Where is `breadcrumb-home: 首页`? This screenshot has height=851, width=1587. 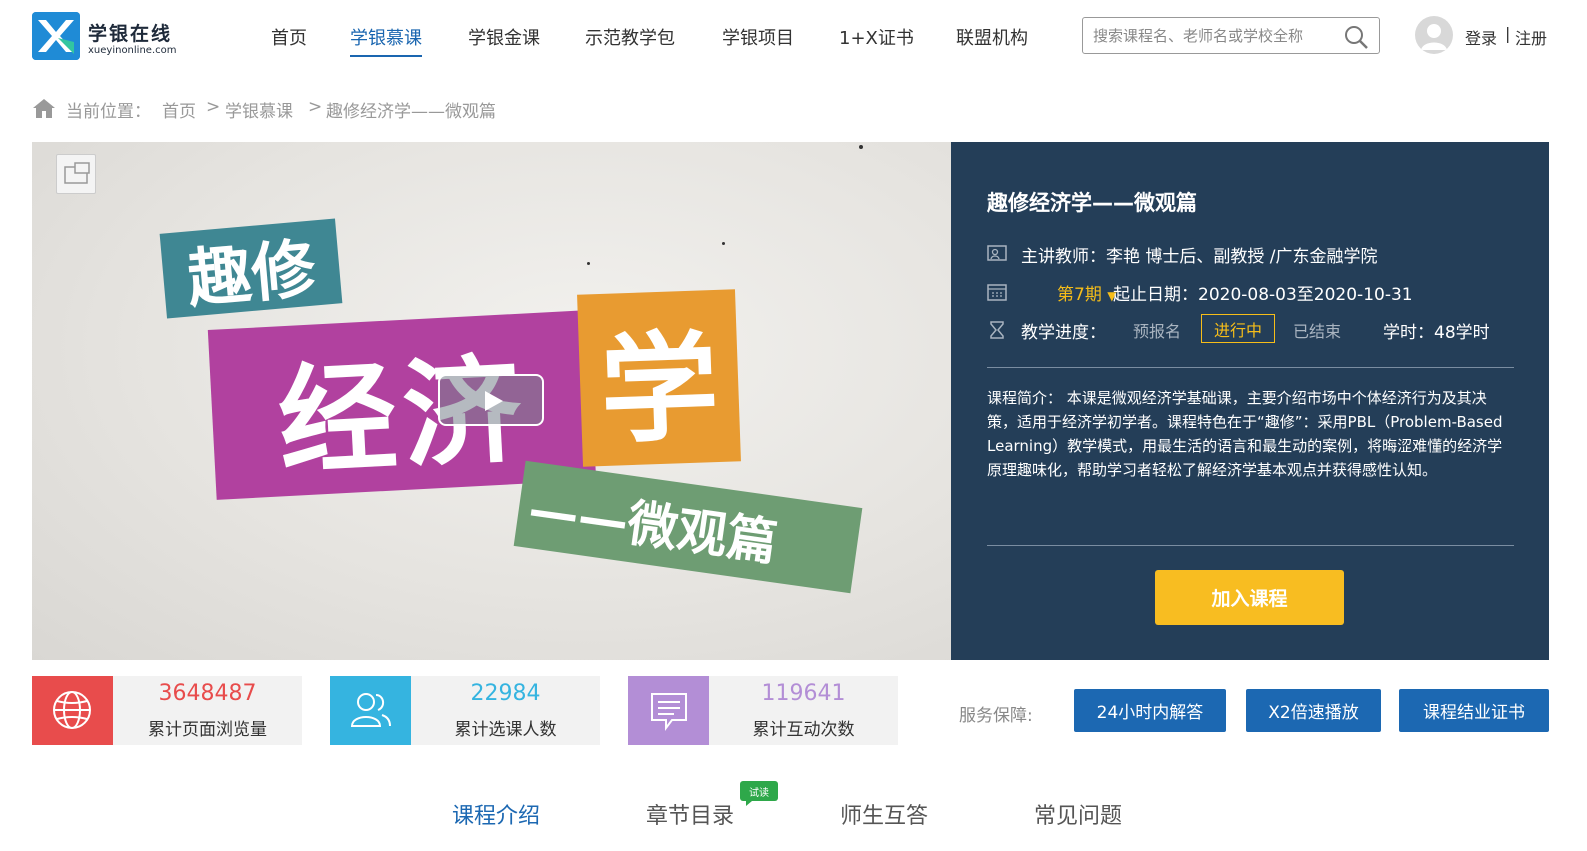 breadcrumb-home: 首页 is located at coordinates (179, 109).